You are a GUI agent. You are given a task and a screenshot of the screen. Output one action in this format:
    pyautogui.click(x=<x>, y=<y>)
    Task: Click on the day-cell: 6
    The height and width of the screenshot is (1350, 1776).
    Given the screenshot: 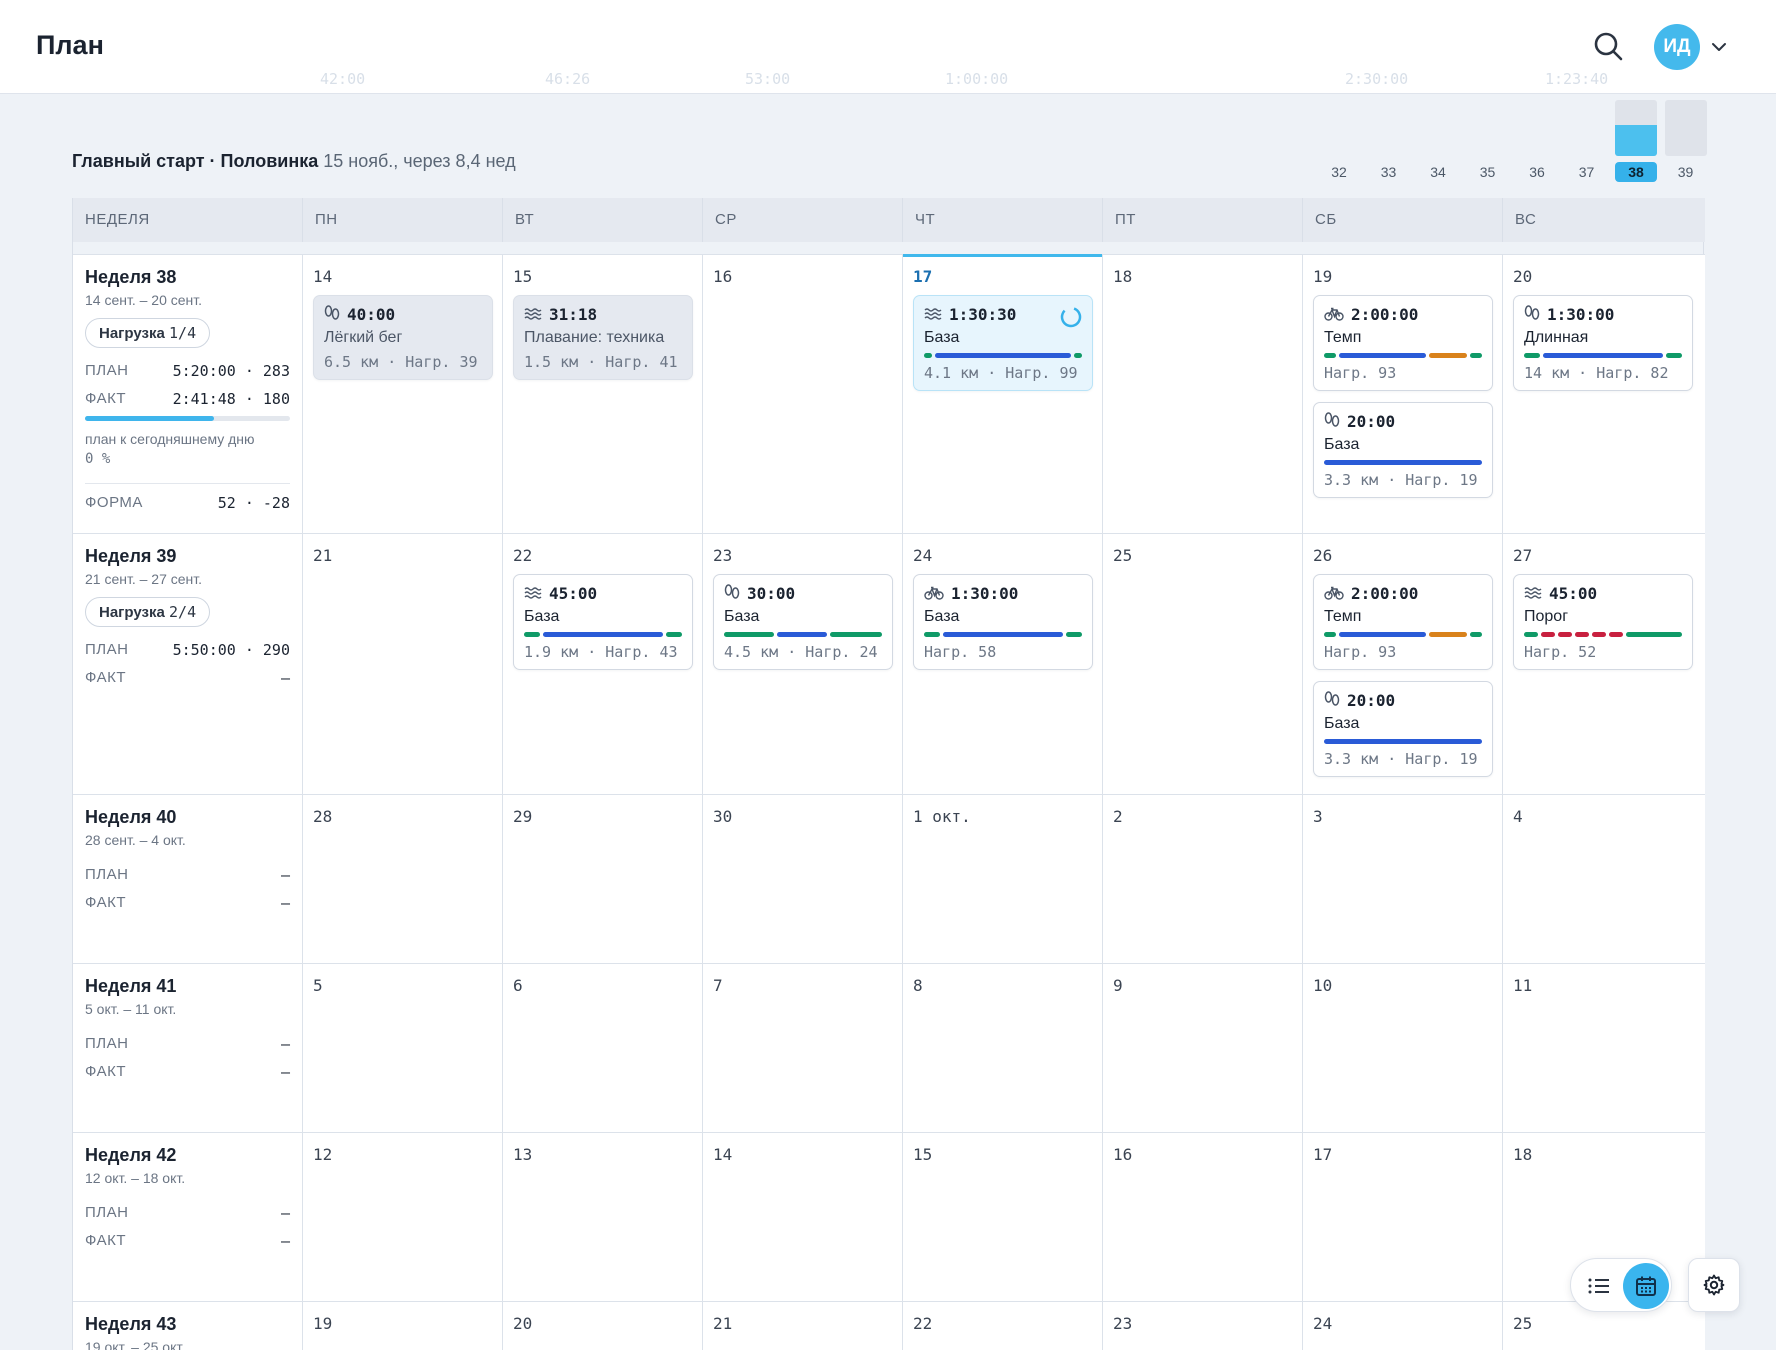 What is the action you would take?
    pyautogui.click(x=603, y=1048)
    